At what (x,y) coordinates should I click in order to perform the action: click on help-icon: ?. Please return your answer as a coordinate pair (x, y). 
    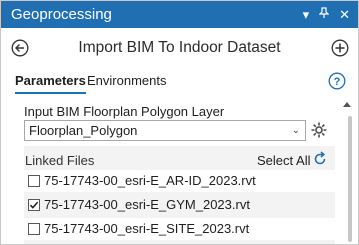
    Looking at the image, I should click on (337, 81).